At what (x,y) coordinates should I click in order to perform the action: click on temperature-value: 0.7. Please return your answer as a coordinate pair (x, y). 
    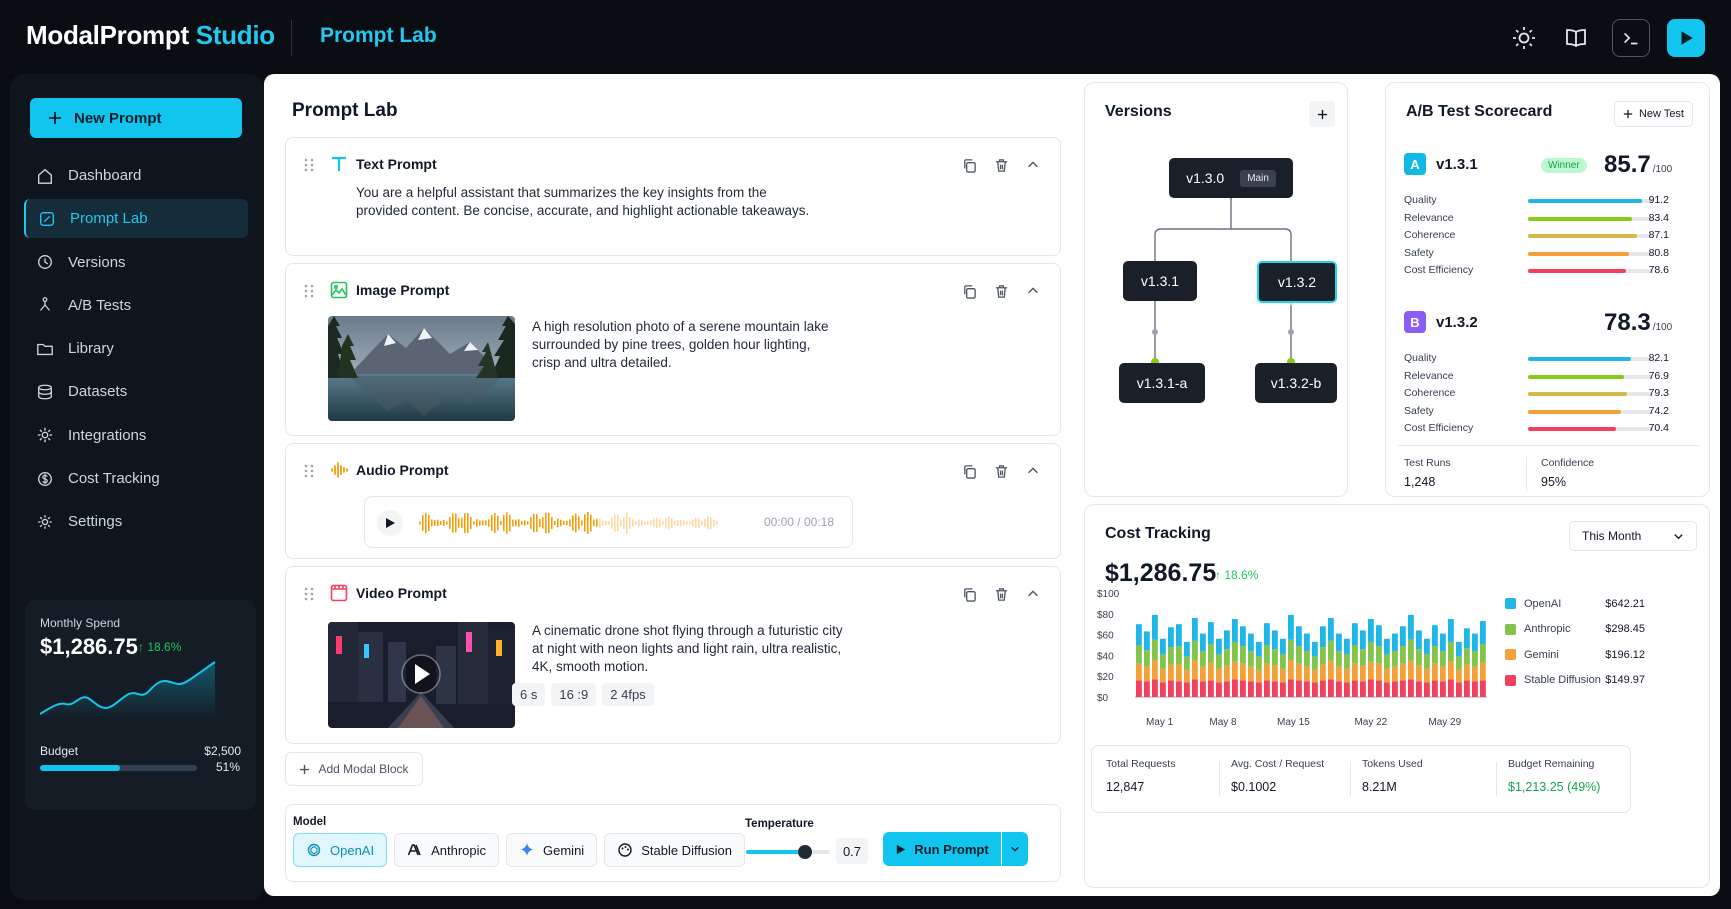
    Looking at the image, I should click on (852, 851).